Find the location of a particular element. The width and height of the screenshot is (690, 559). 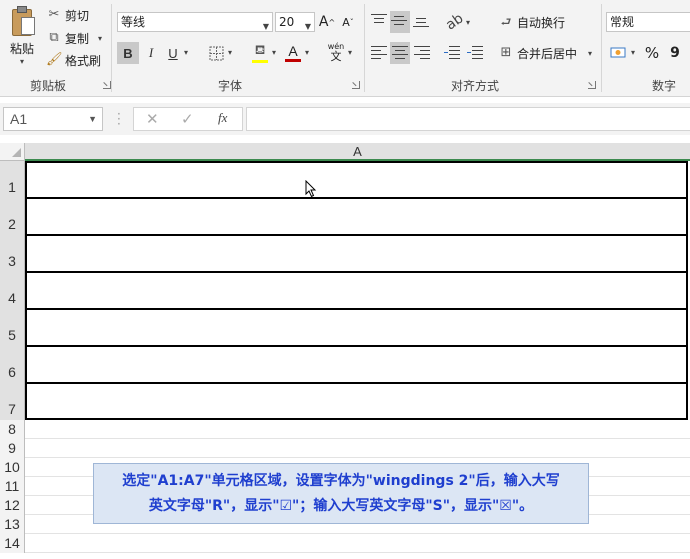

copy-button: ⧉ 复制 ▾ is located at coordinates (74, 38).